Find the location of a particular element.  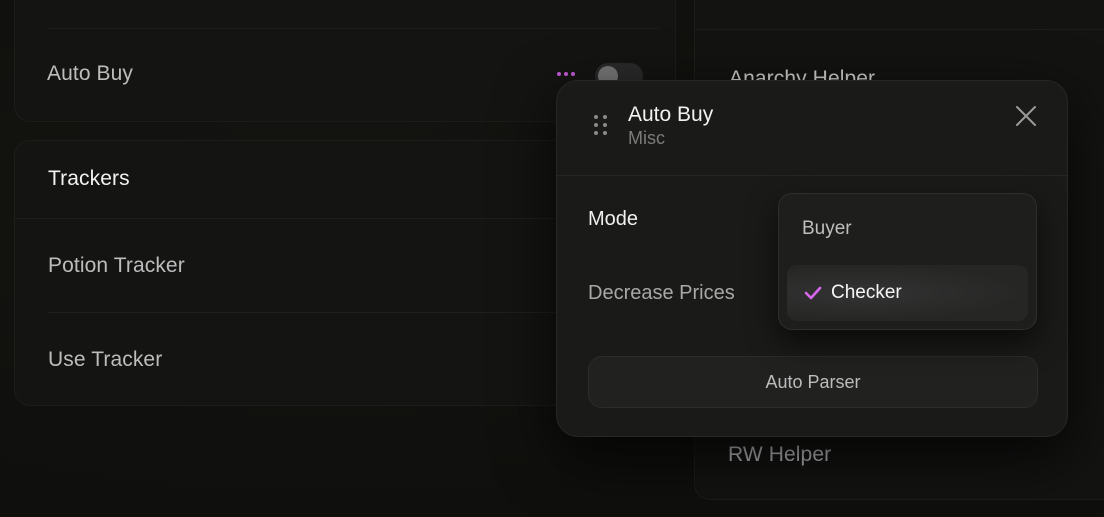

checkmark-icon is located at coordinates (813, 293).